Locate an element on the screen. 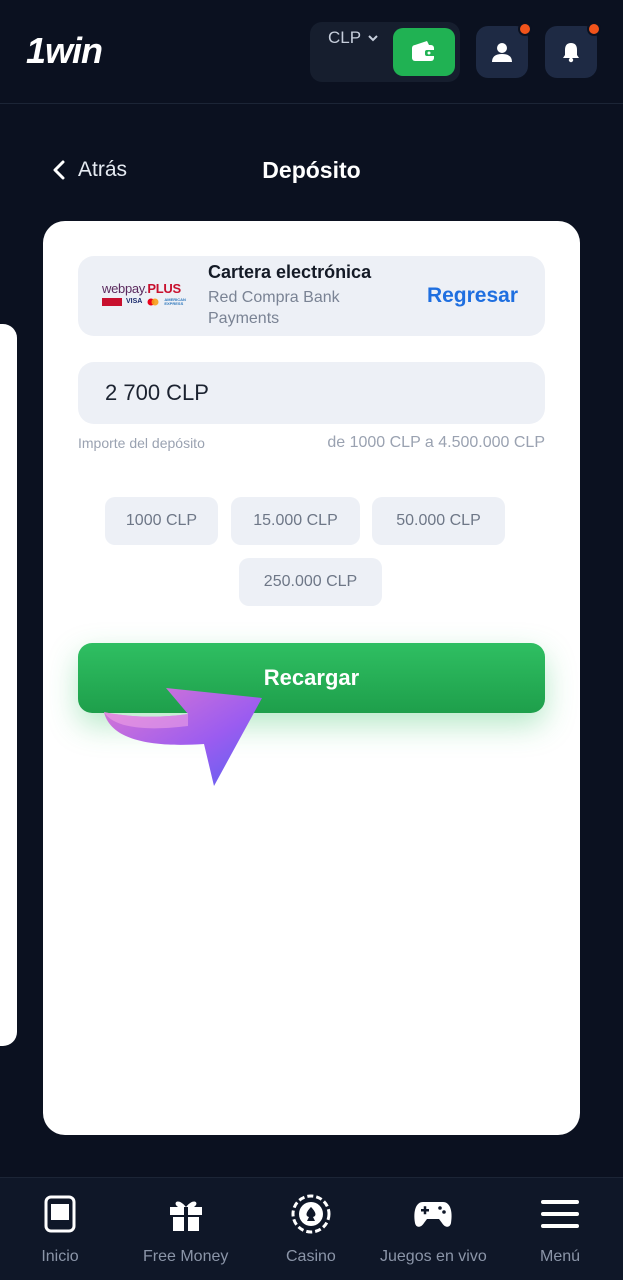  nav-label: Inicio is located at coordinates (60, 1256).